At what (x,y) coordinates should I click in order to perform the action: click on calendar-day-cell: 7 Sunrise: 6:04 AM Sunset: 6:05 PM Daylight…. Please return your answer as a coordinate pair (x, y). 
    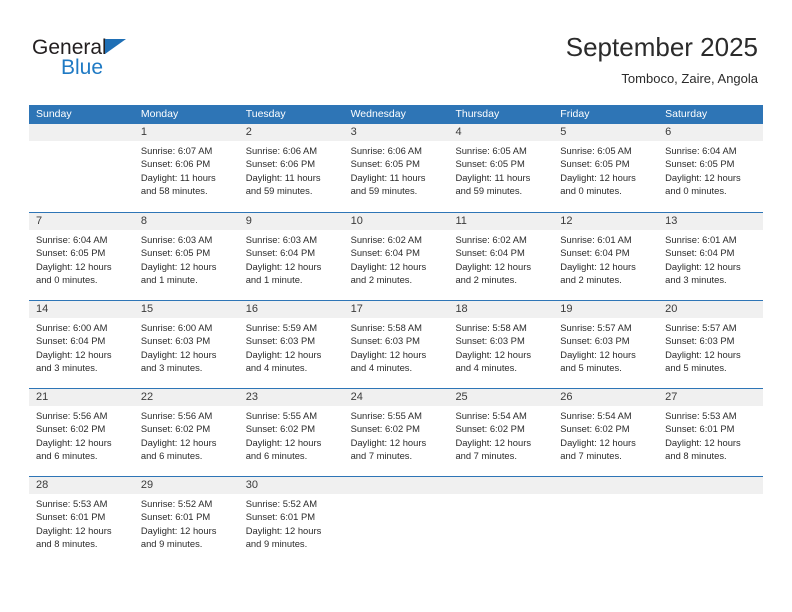
    Looking at the image, I should click on (81, 256).